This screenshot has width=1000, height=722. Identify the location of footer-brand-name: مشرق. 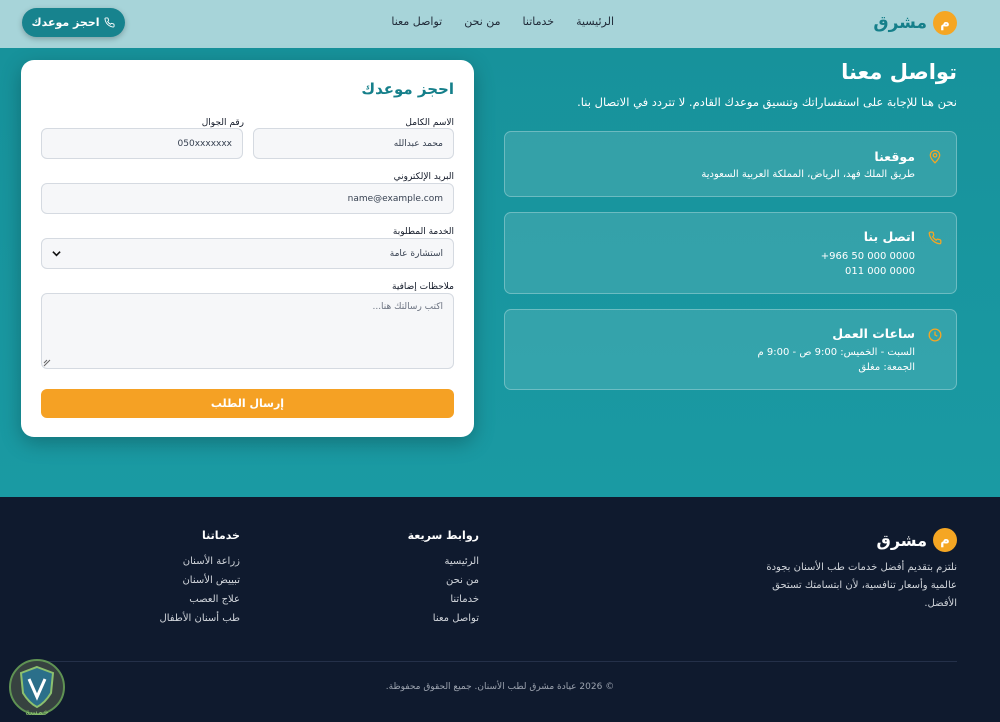
(901, 540).